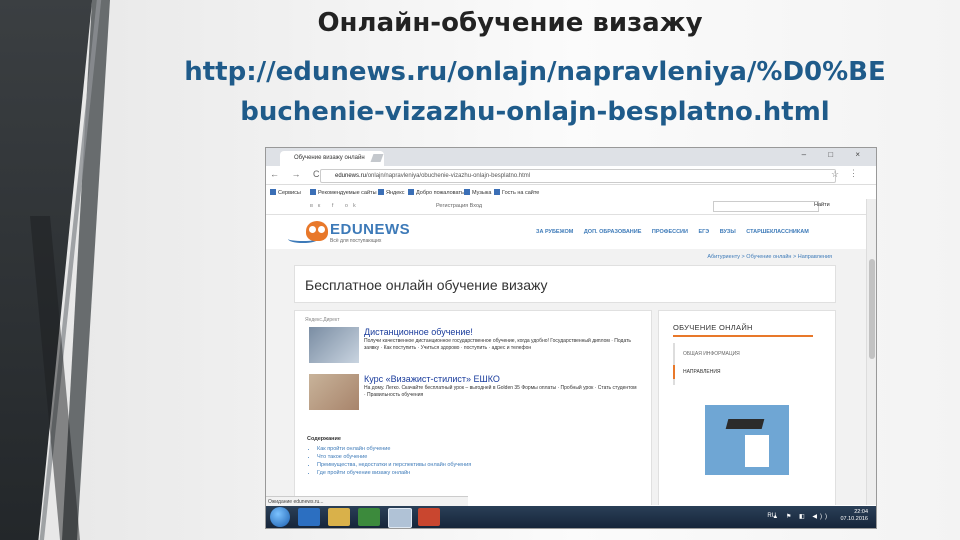 This screenshot has width=960, height=540. I want to click on graduation-cap-icon, so click(745, 424).